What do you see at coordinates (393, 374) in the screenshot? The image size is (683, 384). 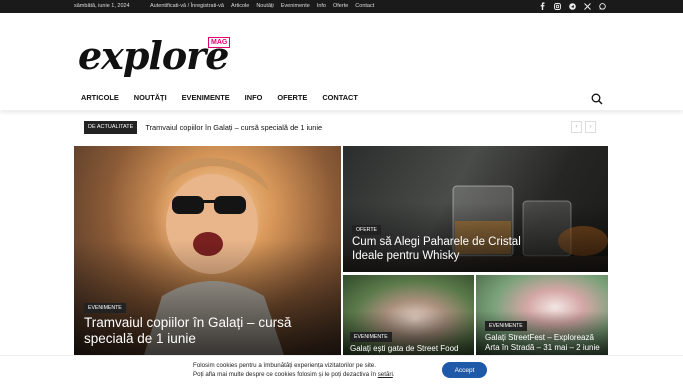 I see `cookie-line-2-end: .` at bounding box center [393, 374].